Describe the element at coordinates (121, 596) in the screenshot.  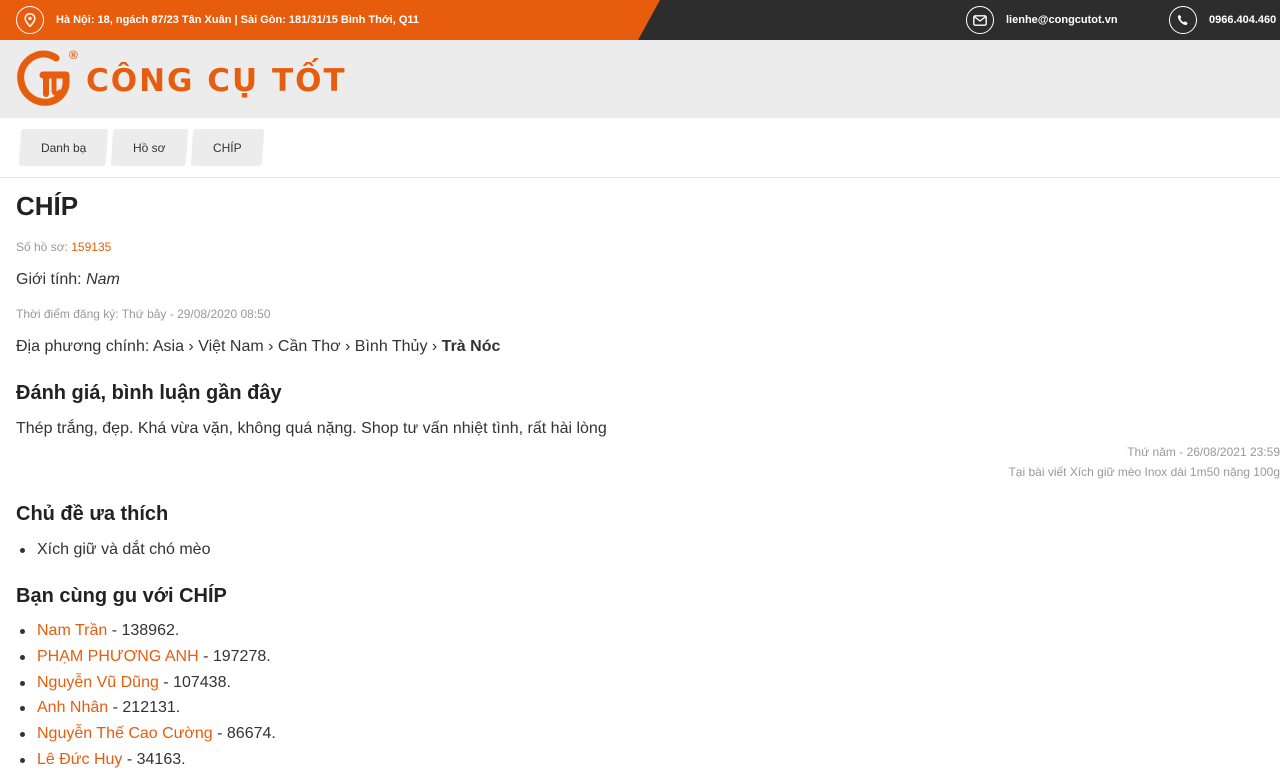
I see `friends-heading: Bạn cùng gu với CHÍP` at that location.